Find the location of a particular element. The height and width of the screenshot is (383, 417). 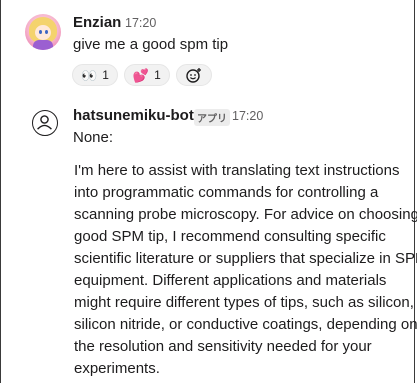

reaction-bar: 👀 1 💕 1 is located at coordinates (142, 75).